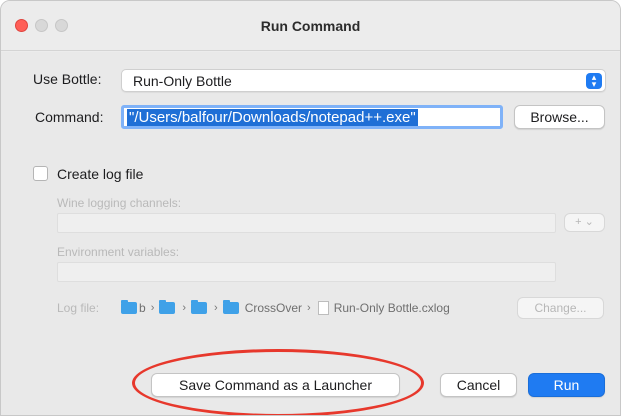  What do you see at coordinates (323, 308) in the screenshot?
I see `file-icon` at bounding box center [323, 308].